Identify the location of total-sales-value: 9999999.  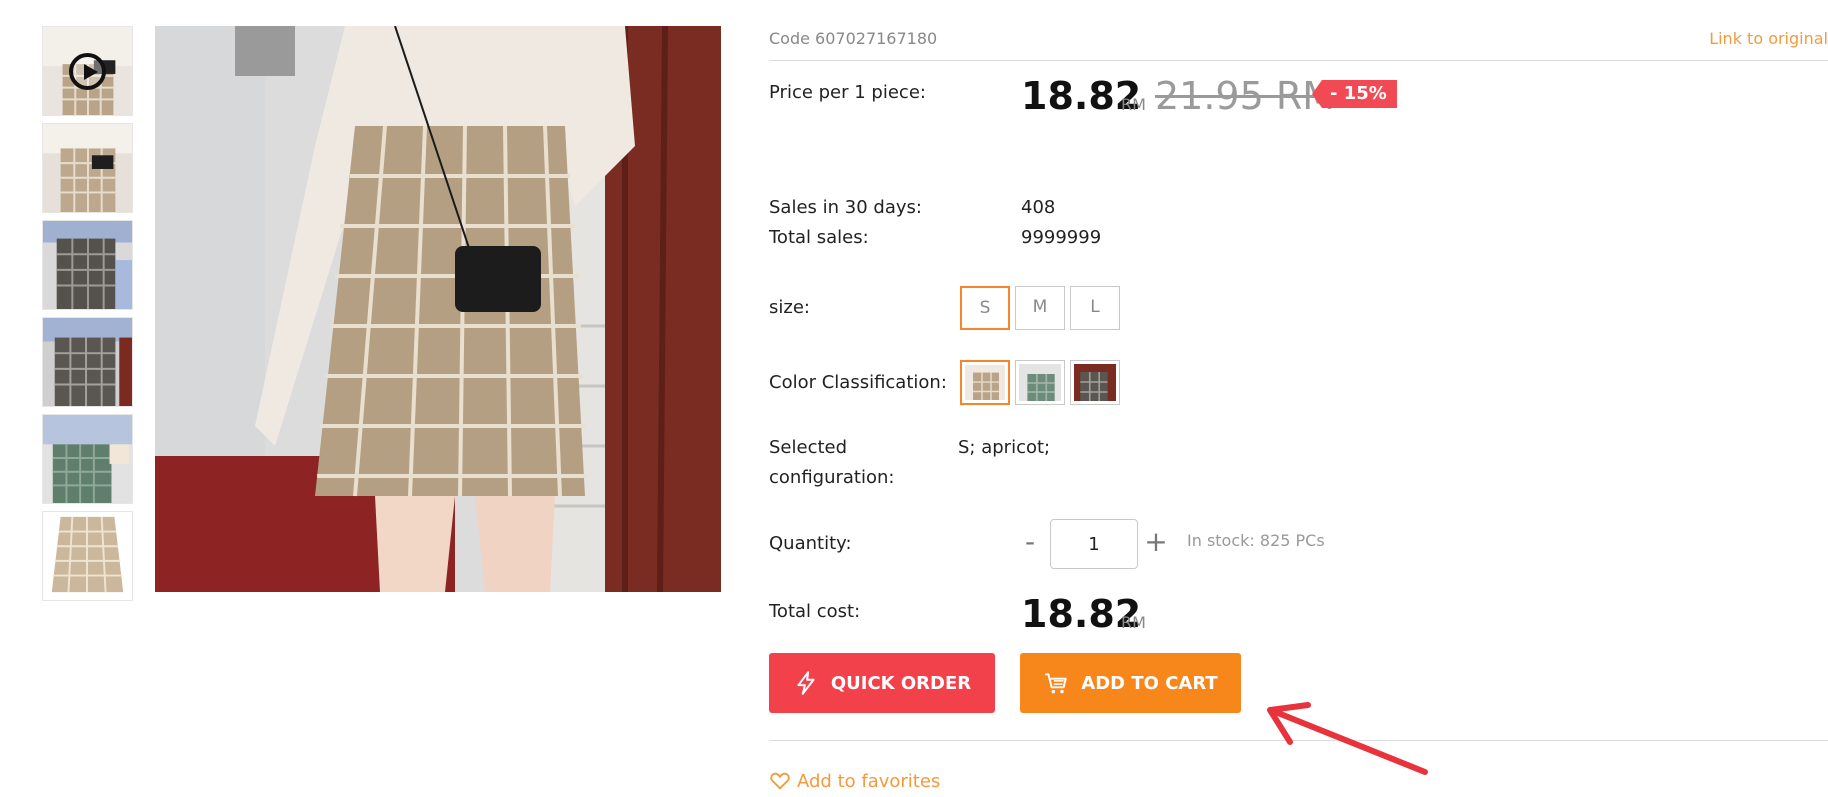
(1061, 237).